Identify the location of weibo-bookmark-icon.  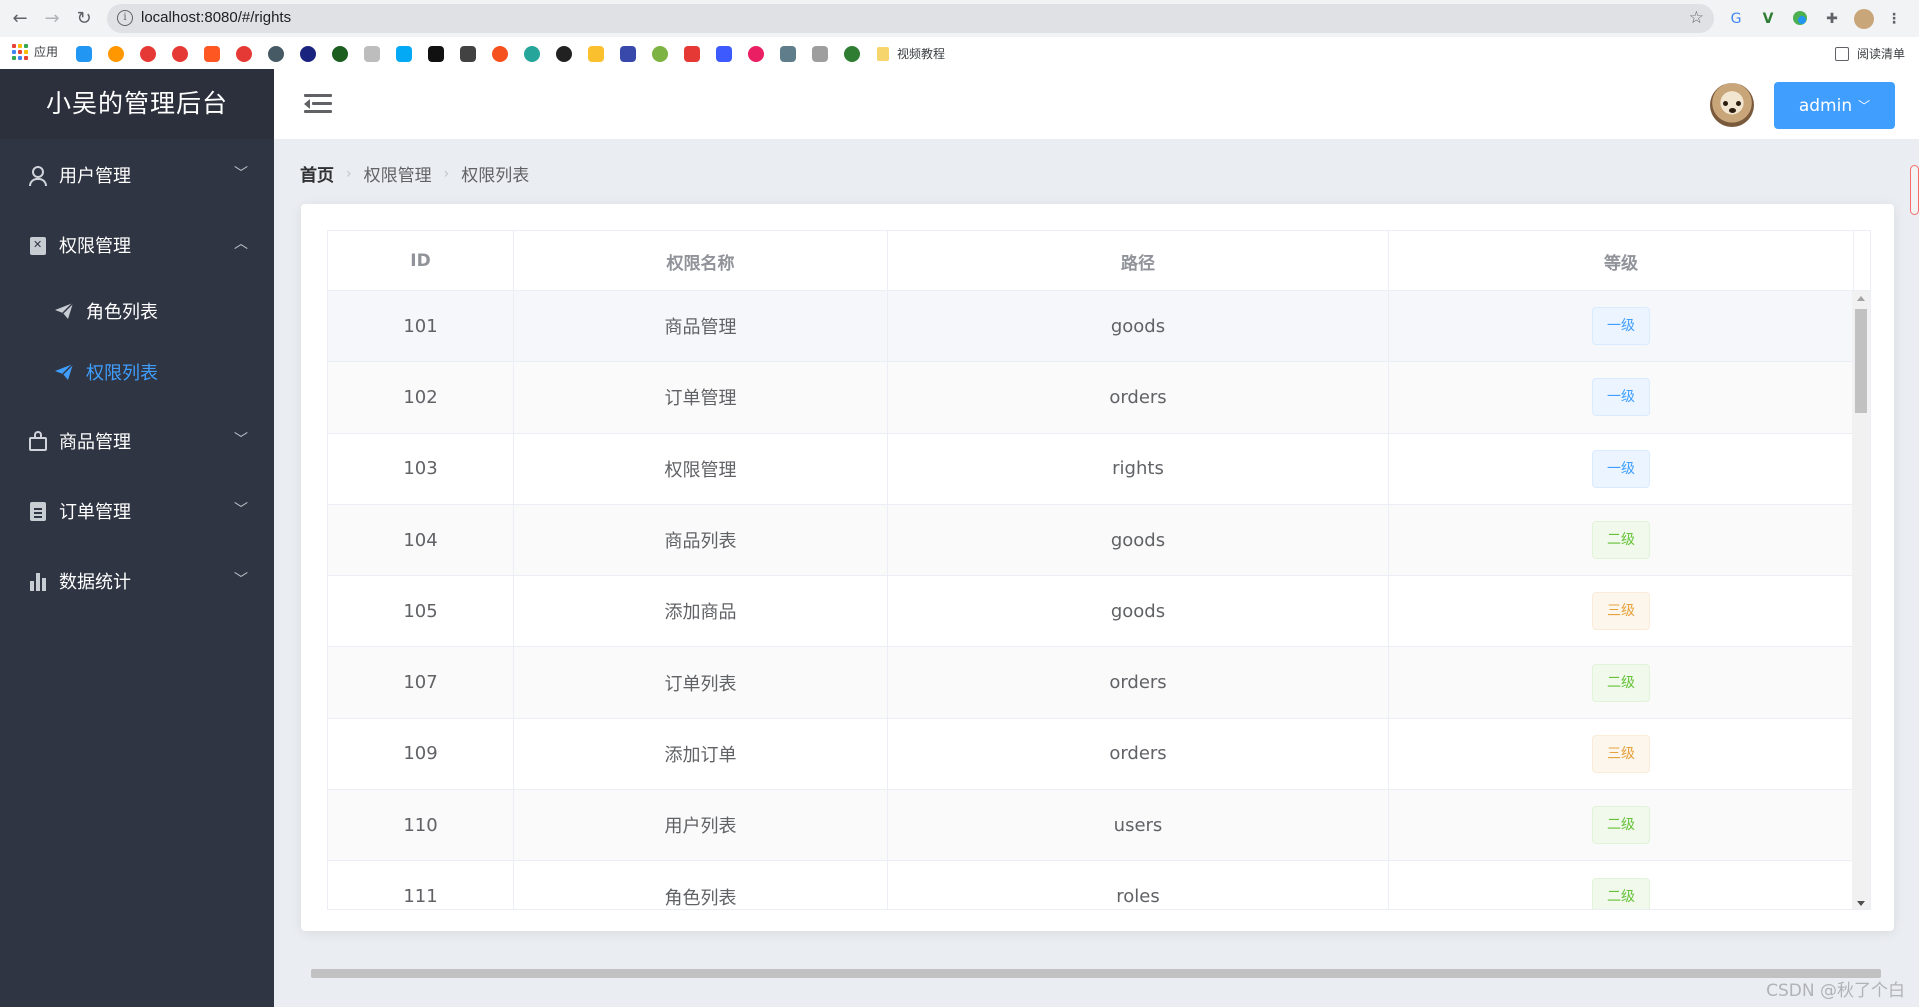
(244, 54).